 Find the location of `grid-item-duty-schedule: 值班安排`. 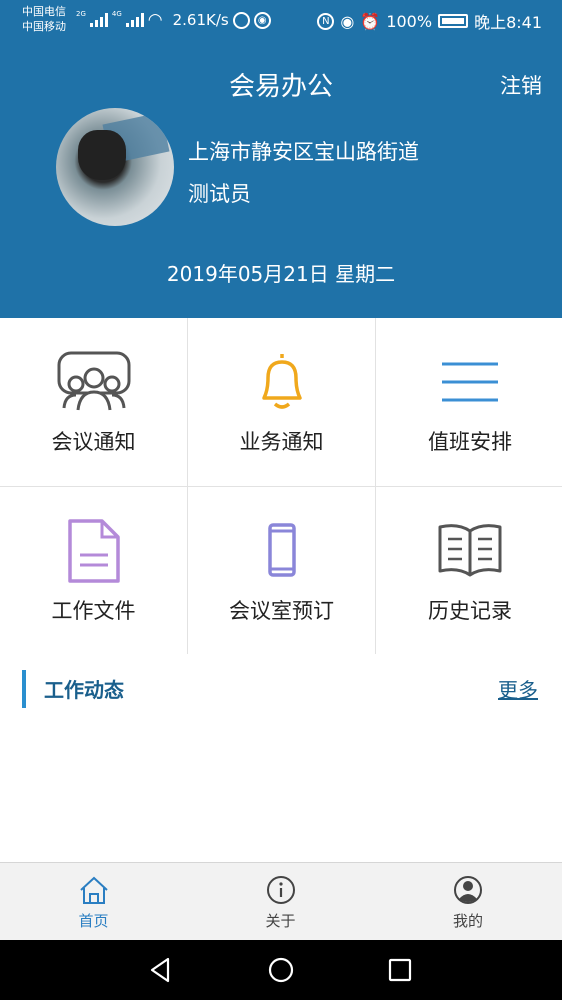

grid-item-duty-schedule: 值班安排 is located at coordinates (469, 402).